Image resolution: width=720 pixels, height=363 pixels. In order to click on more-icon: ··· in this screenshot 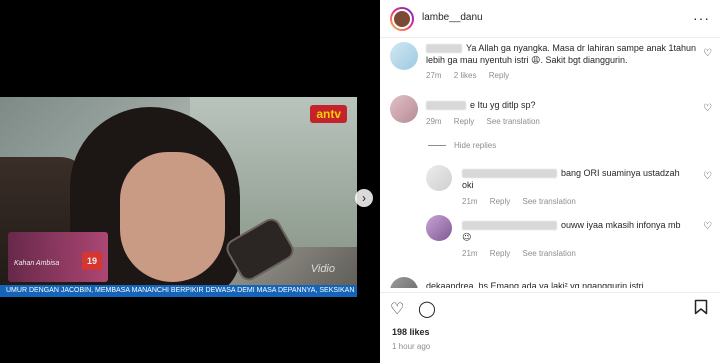, I will do `click(701, 18)`.